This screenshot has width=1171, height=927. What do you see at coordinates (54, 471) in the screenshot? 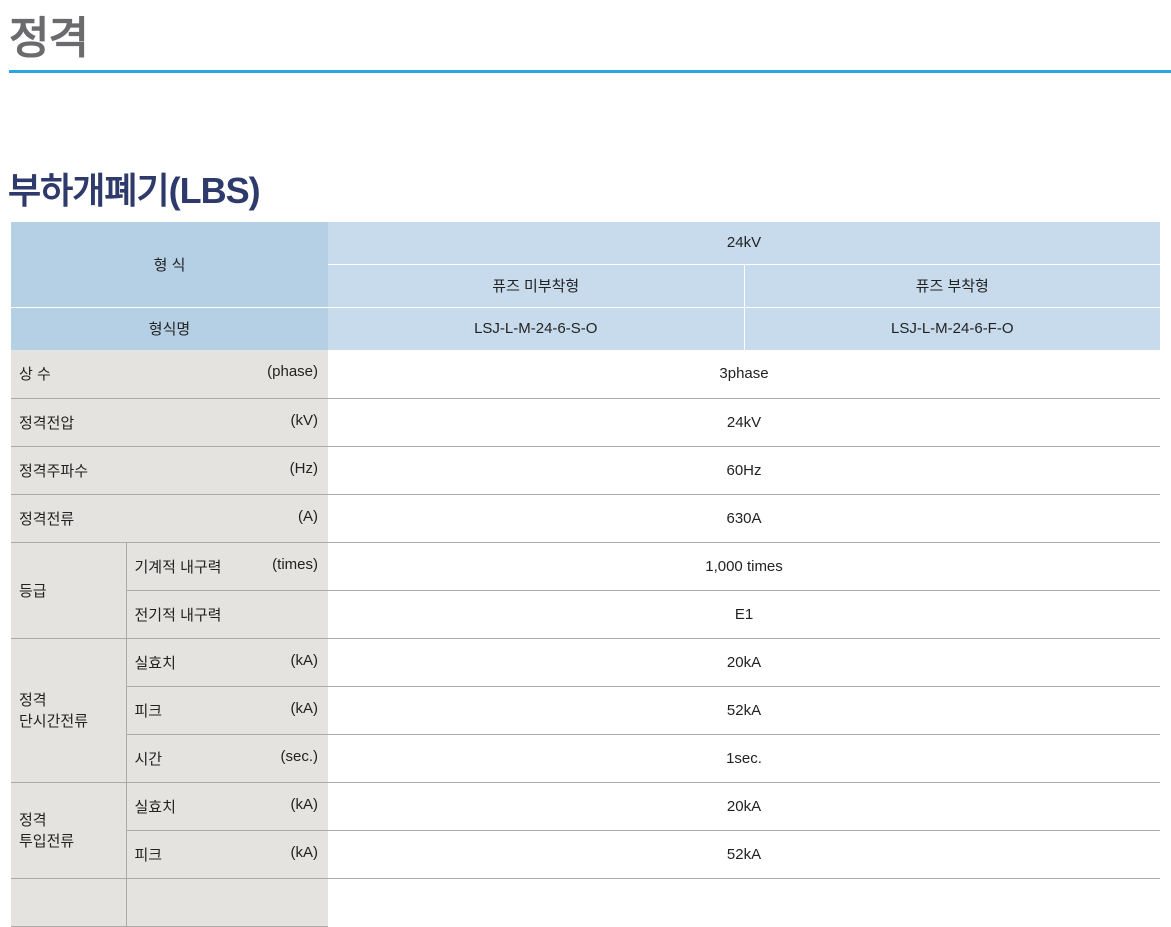
I see `row-label: 정격주파수` at bounding box center [54, 471].